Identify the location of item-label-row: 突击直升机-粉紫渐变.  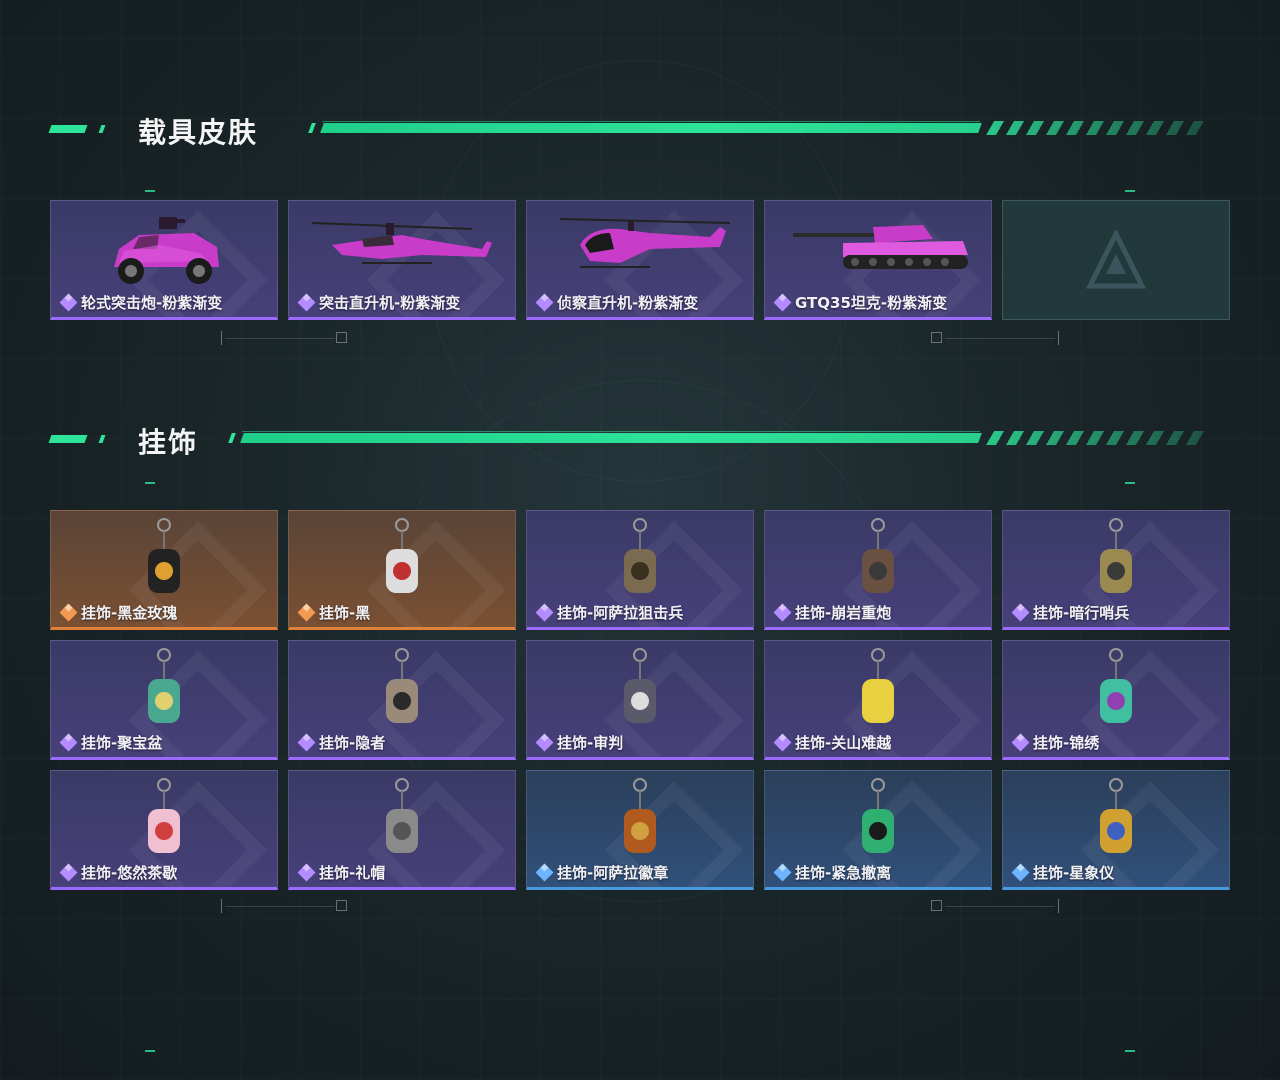
(379, 302).